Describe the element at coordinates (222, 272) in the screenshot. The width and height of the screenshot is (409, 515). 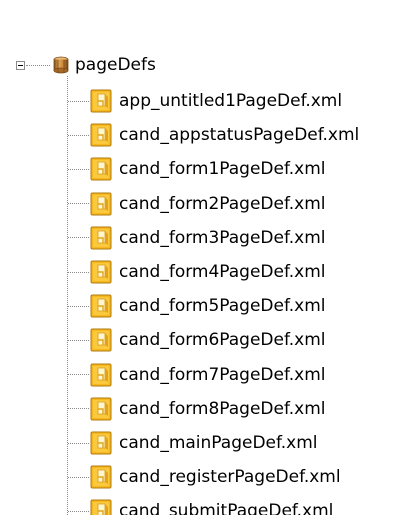
I see `tree-item-label: cand_form4PageDef.xml` at that location.